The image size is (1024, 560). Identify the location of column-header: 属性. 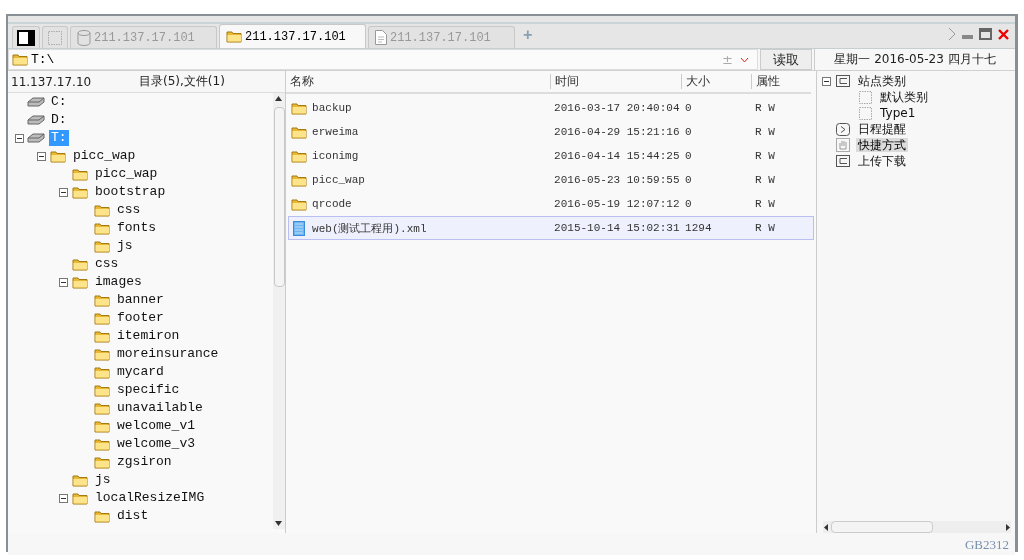
(781, 81).